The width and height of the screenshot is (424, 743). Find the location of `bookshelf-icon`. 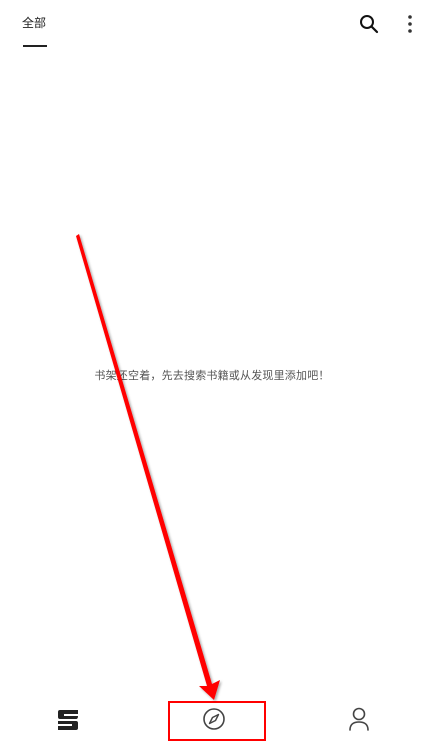

bookshelf-icon is located at coordinates (68, 720).